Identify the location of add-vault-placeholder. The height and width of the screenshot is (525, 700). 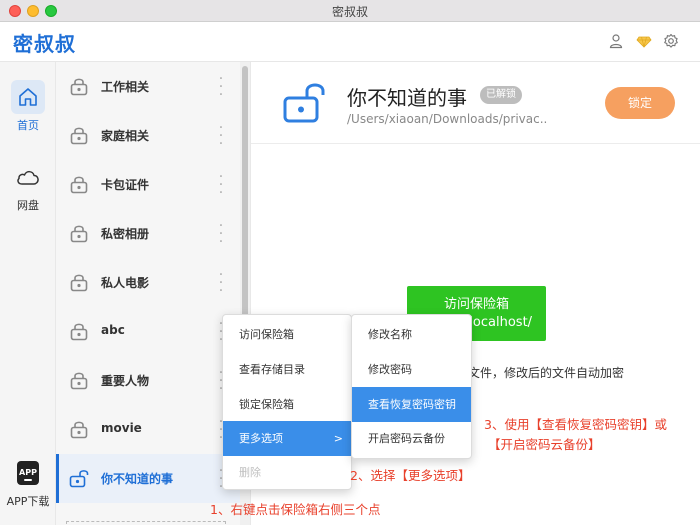
(146, 523).